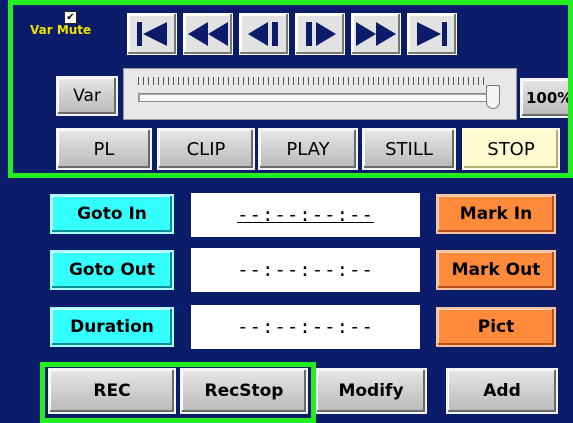  I want to click on step-back-icon, so click(263, 34).